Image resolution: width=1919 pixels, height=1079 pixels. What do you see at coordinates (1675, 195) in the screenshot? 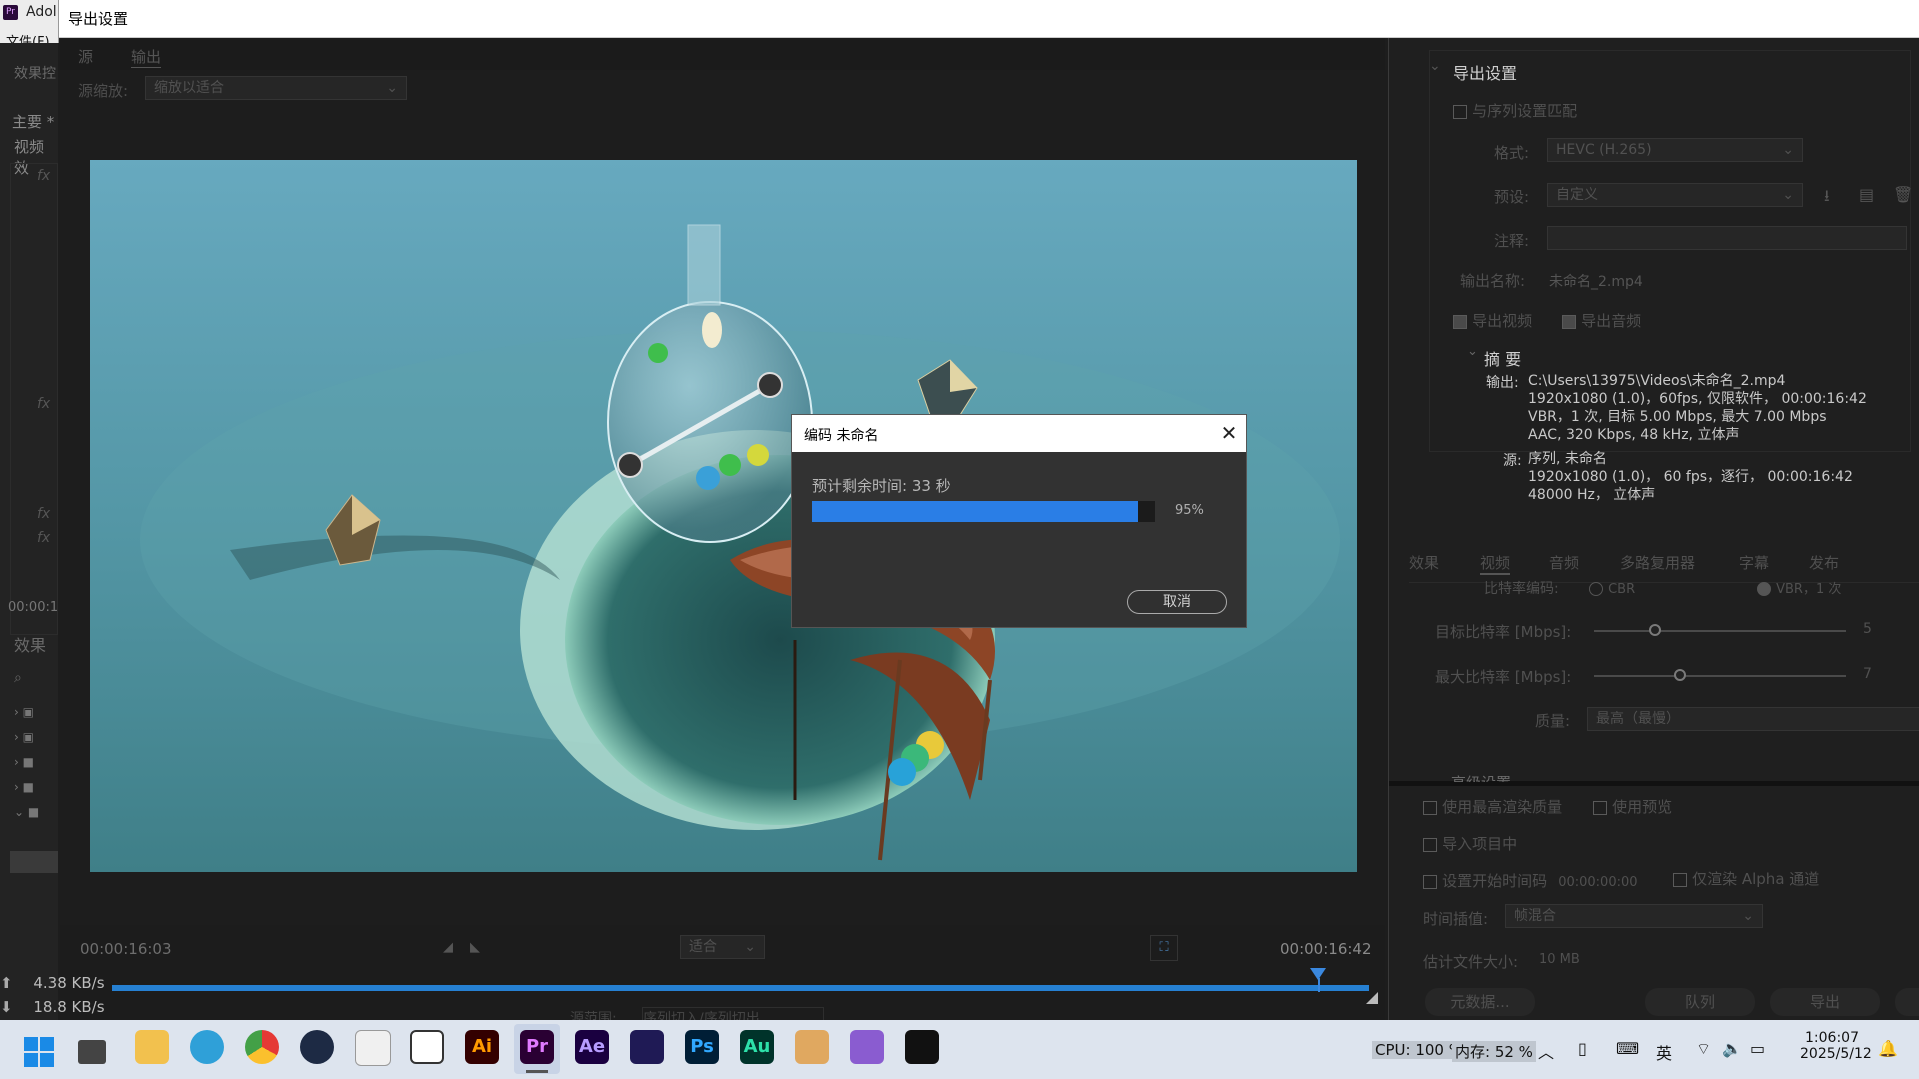
I see `preset-dropdown: 自定义 ⌄` at bounding box center [1675, 195].